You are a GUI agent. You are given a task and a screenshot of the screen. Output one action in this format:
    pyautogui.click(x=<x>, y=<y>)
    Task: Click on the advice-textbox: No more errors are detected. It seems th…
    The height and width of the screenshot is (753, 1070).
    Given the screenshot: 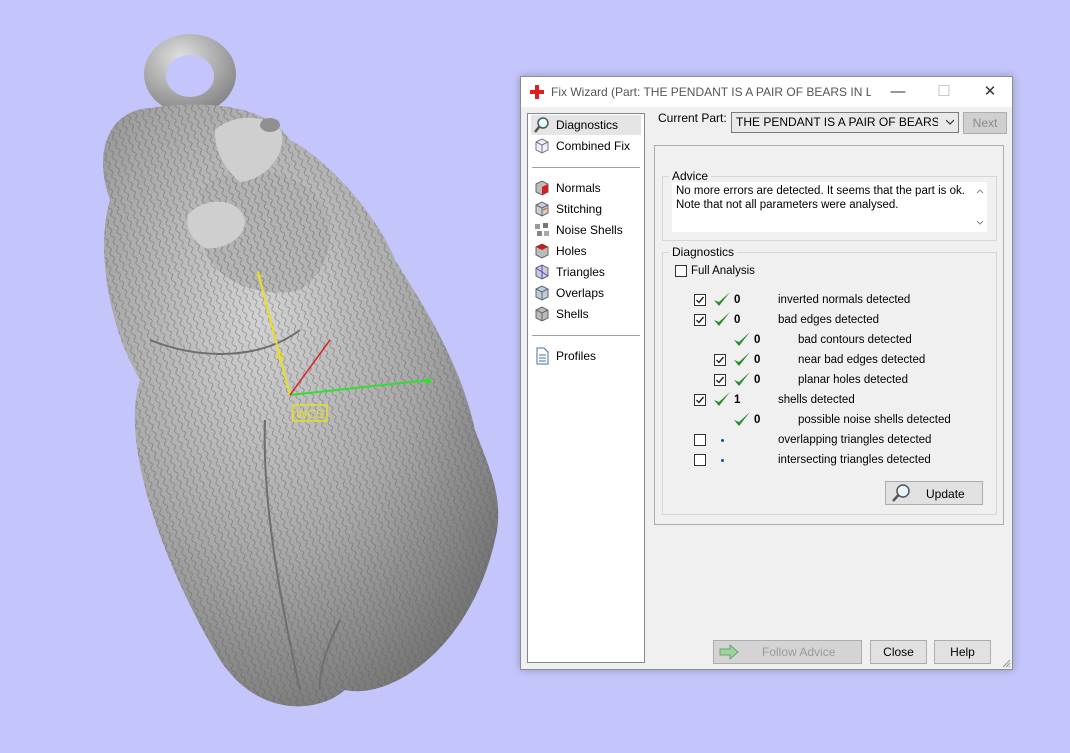 What is the action you would take?
    pyautogui.click(x=829, y=207)
    